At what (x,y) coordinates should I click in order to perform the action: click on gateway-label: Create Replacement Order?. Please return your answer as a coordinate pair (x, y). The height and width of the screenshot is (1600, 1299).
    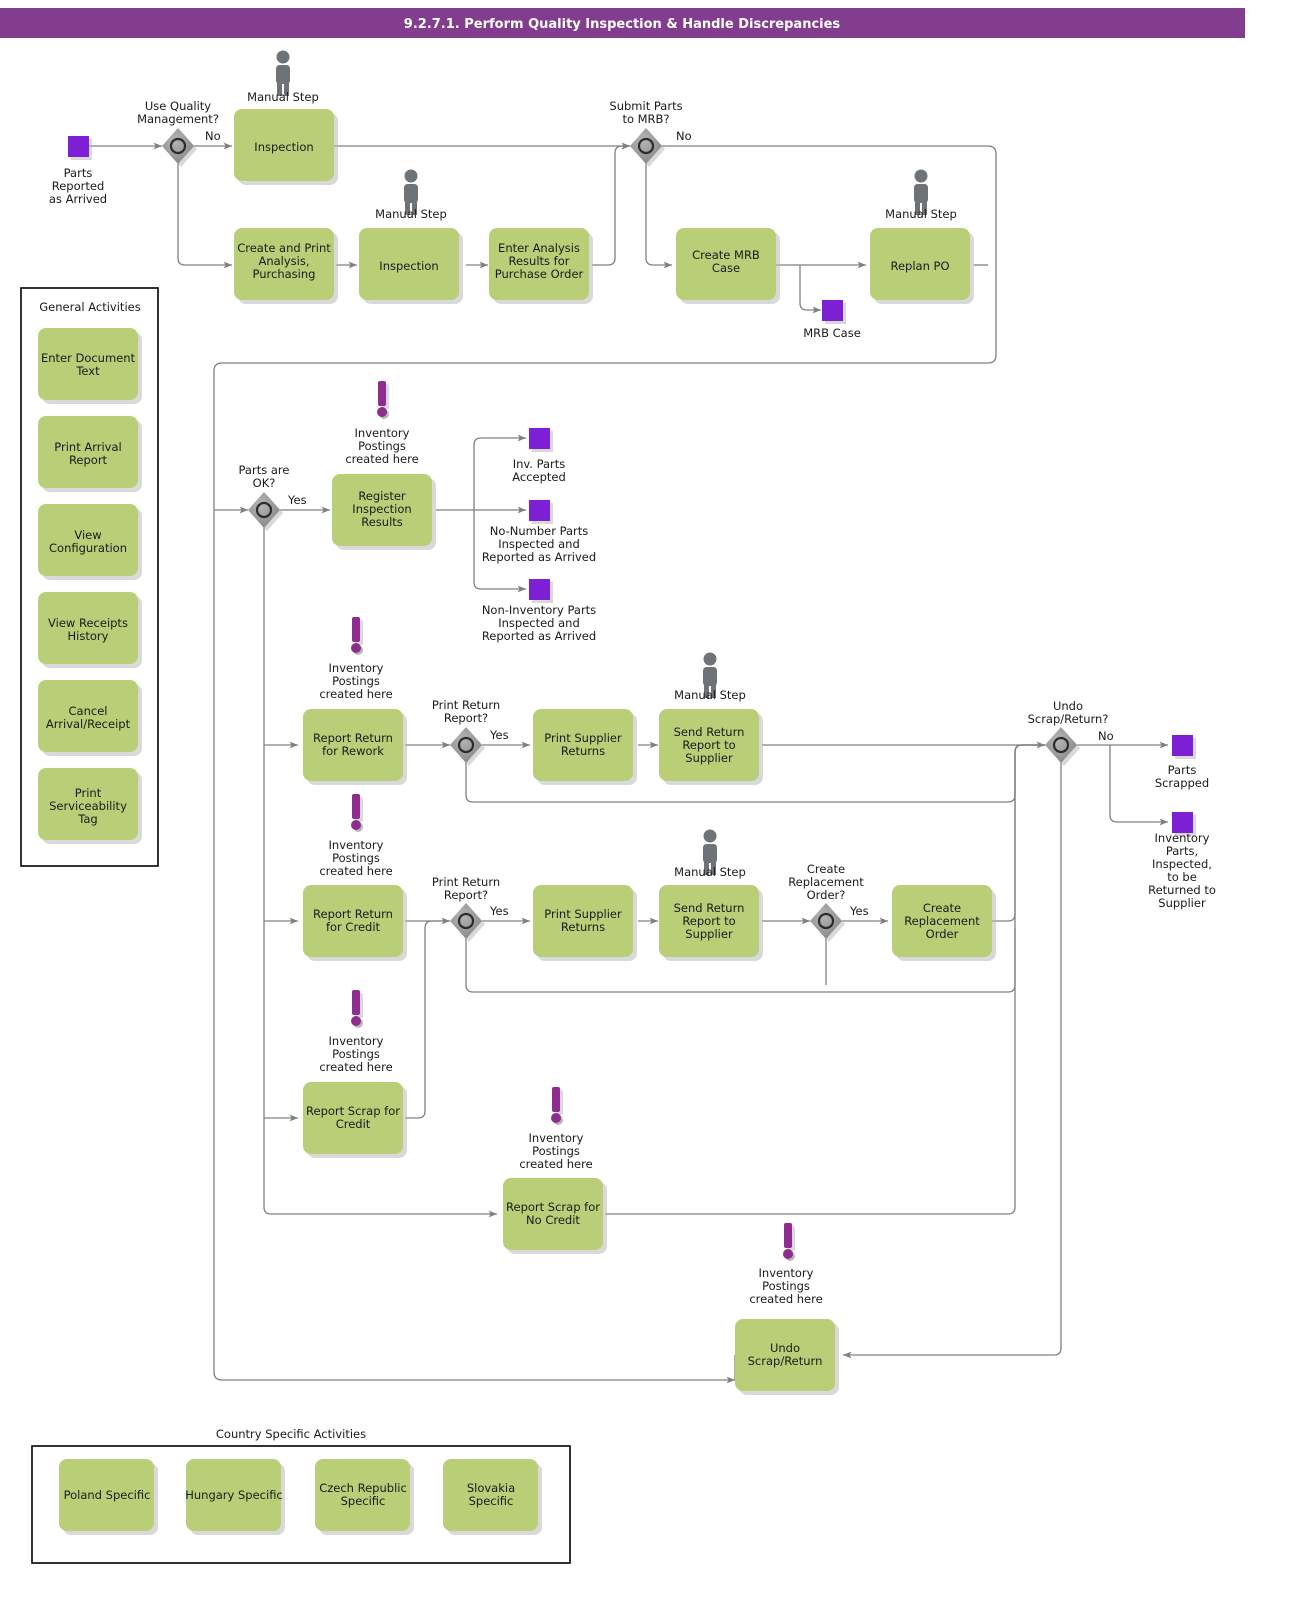
    Looking at the image, I should click on (826, 882).